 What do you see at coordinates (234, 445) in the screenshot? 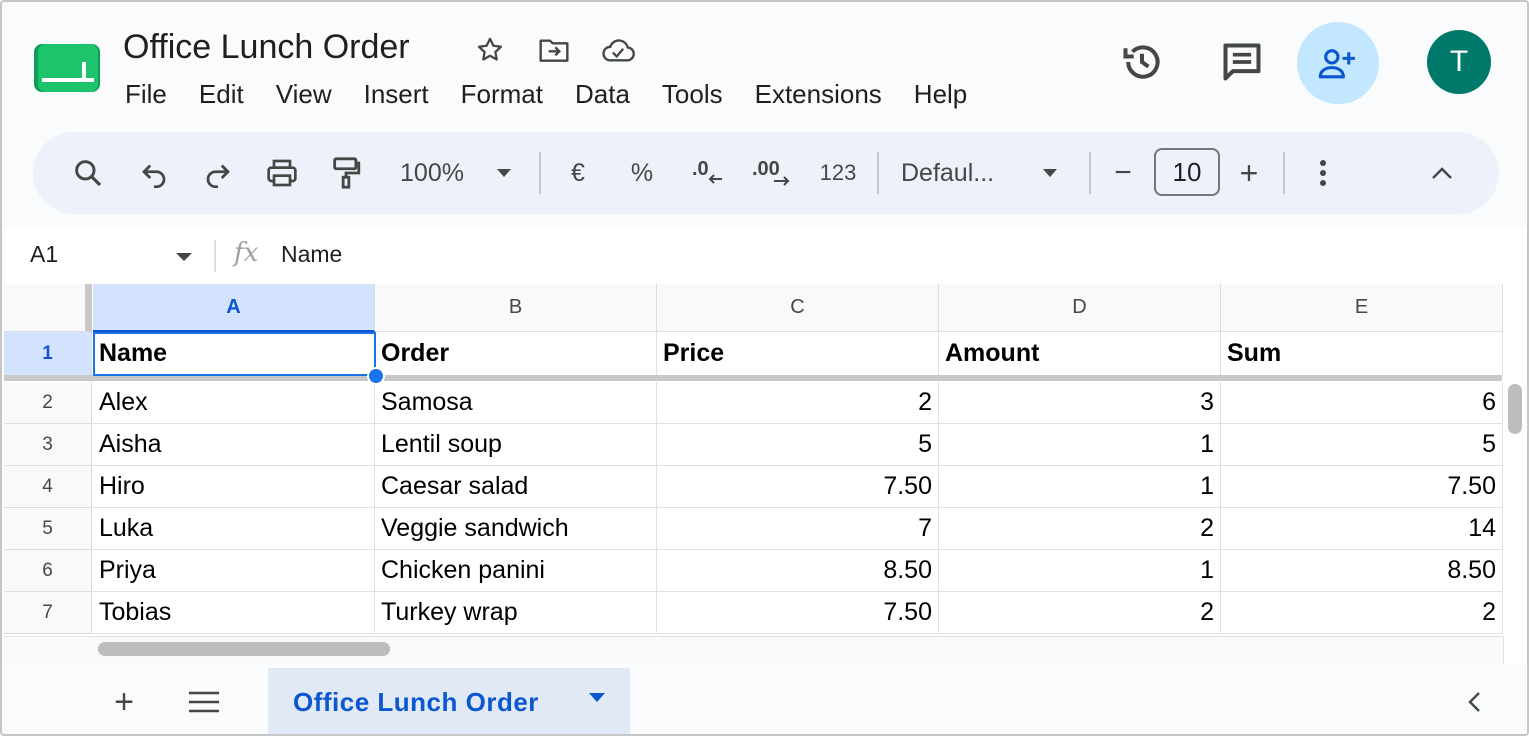
I see `table-cell: Aisha` at bounding box center [234, 445].